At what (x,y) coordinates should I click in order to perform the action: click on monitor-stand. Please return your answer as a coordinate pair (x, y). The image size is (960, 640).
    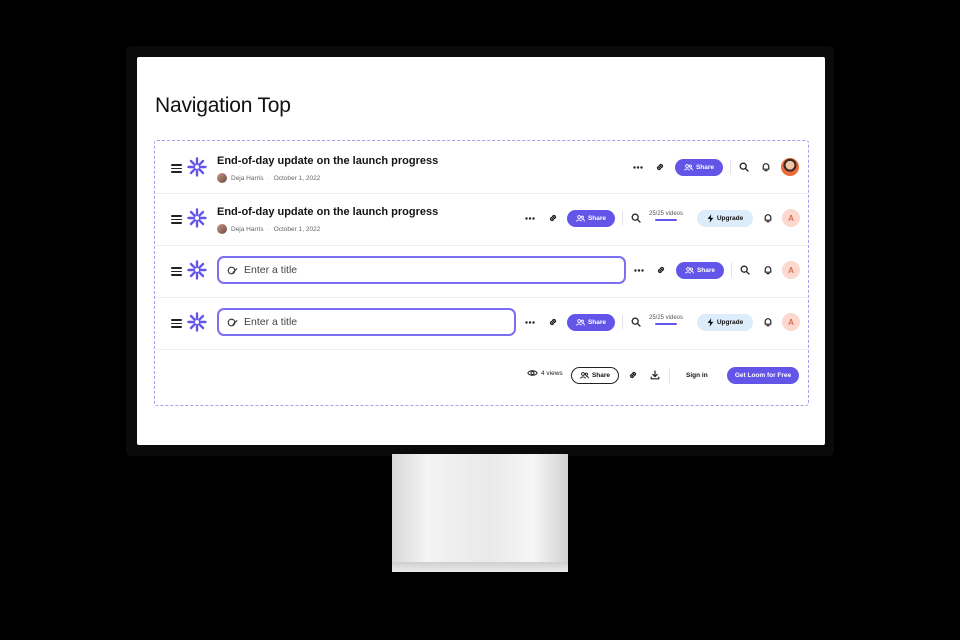
    Looking at the image, I should click on (480, 513).